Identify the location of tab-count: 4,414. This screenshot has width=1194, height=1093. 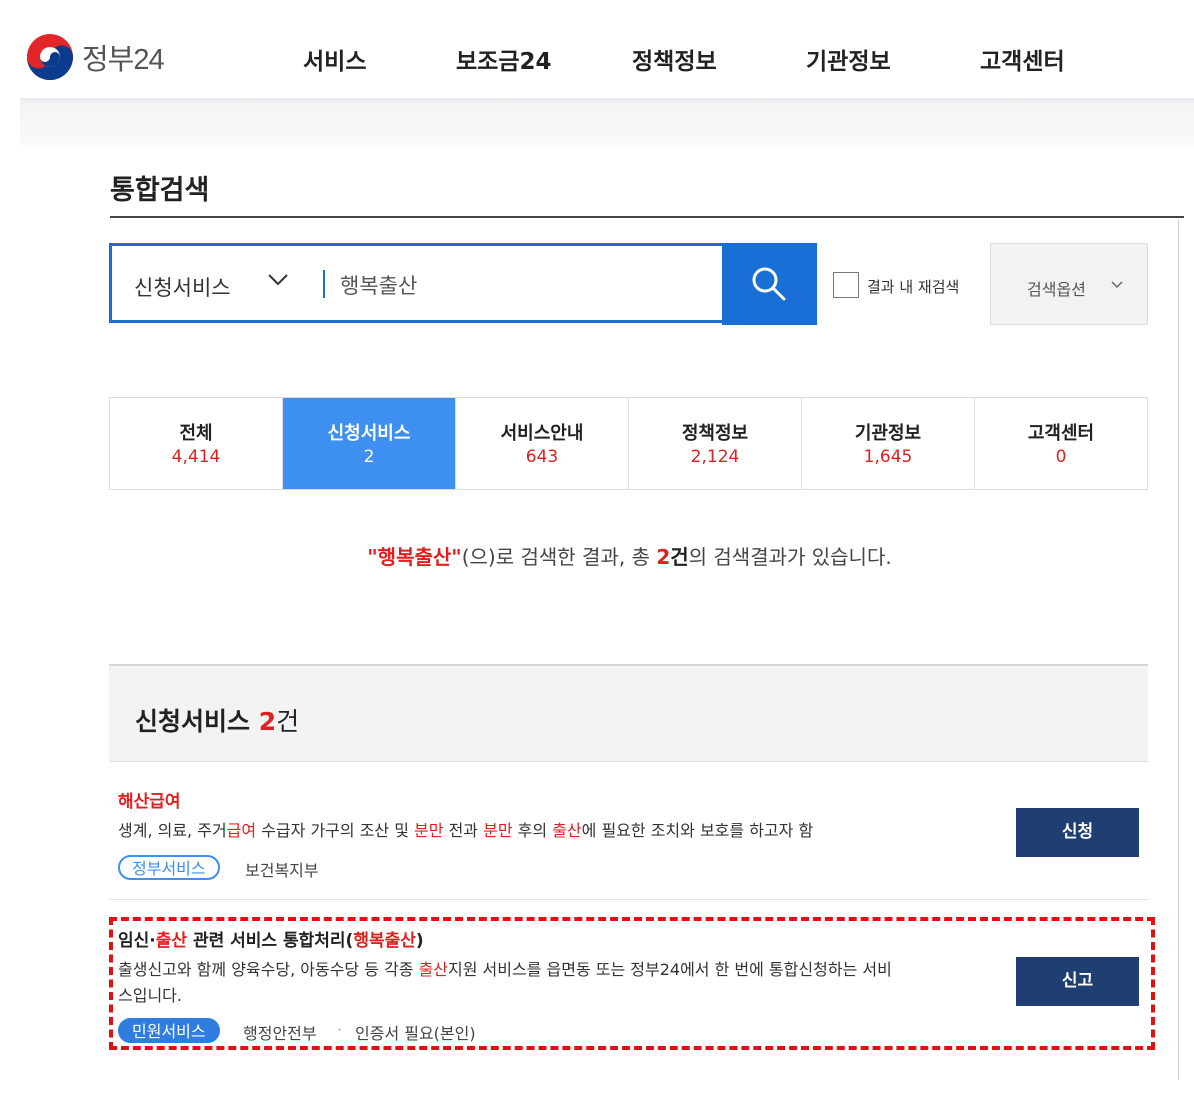
(196, 457).